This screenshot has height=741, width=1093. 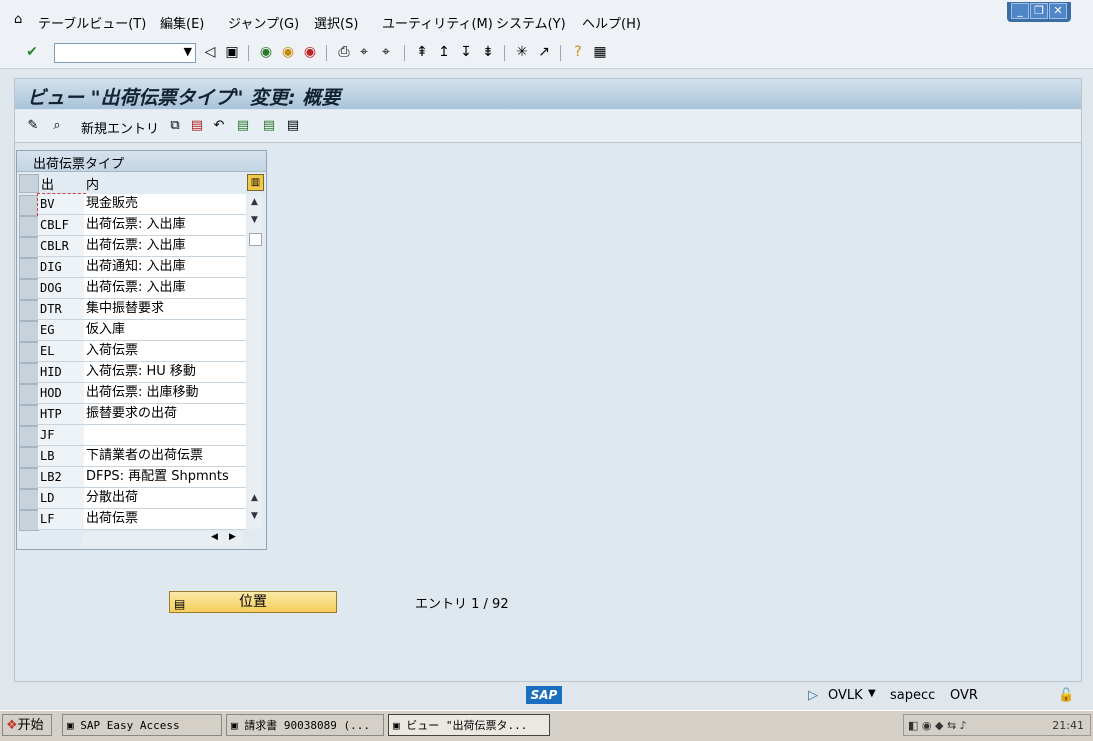 I want to click on cell-code: LB2, so click(x=61, y=477).